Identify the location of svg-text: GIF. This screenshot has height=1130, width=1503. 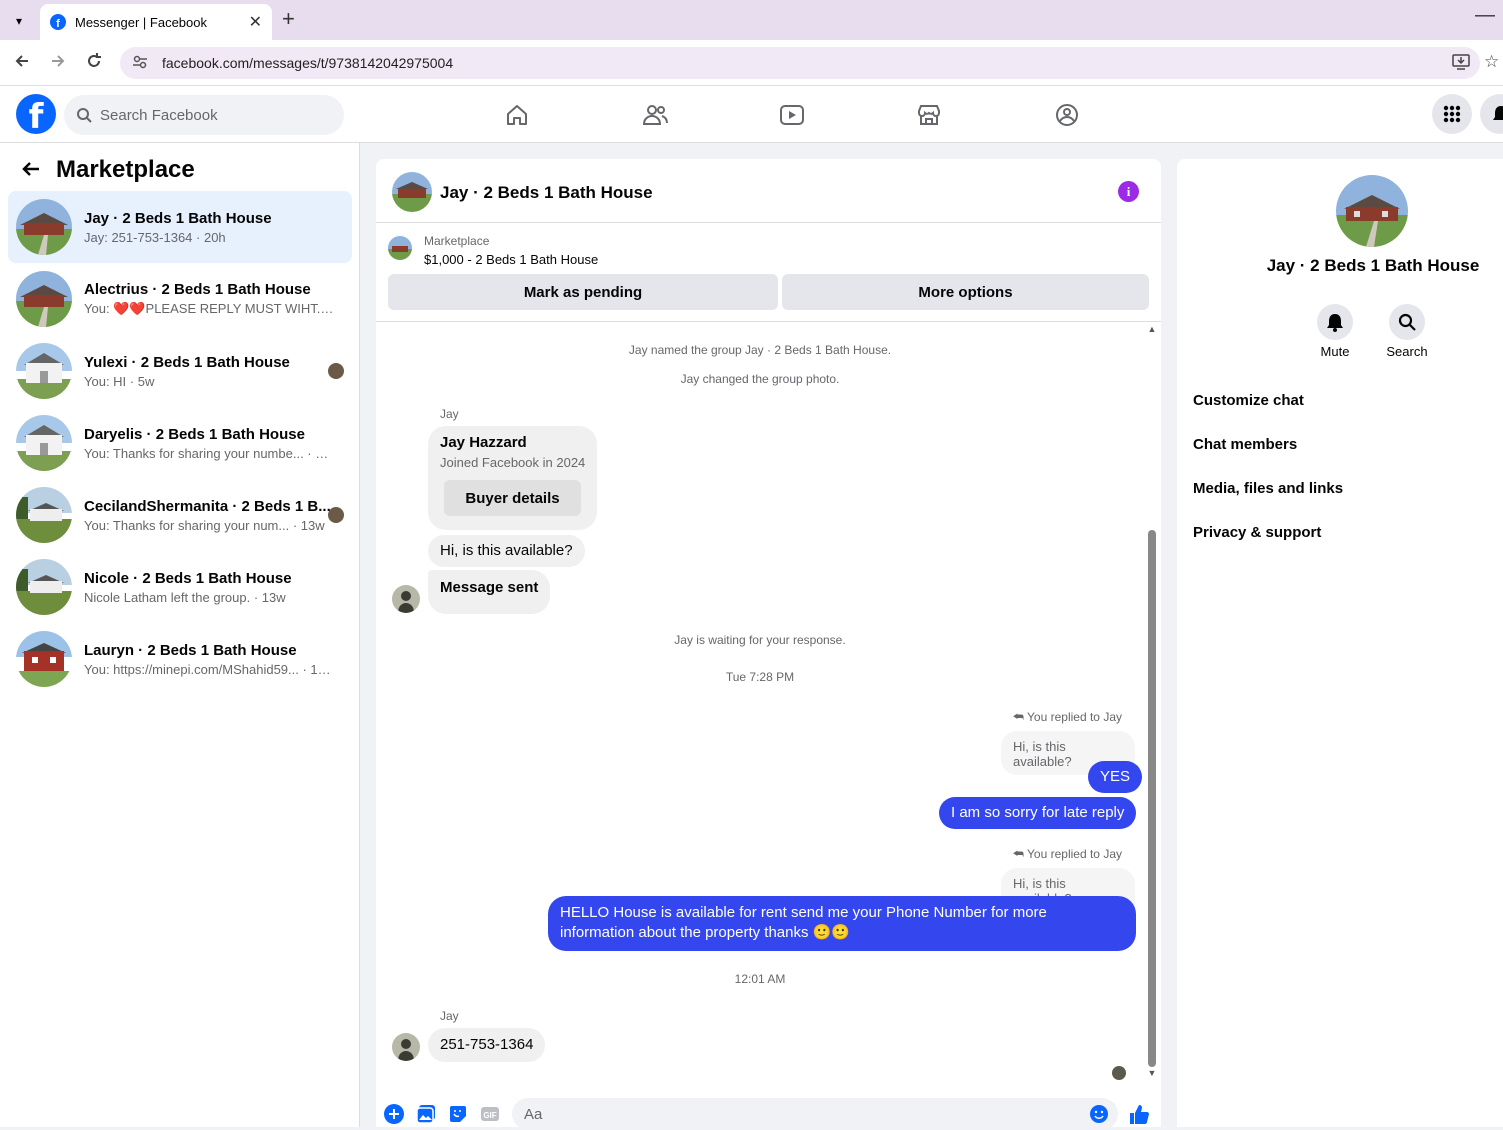
(489, 1115).